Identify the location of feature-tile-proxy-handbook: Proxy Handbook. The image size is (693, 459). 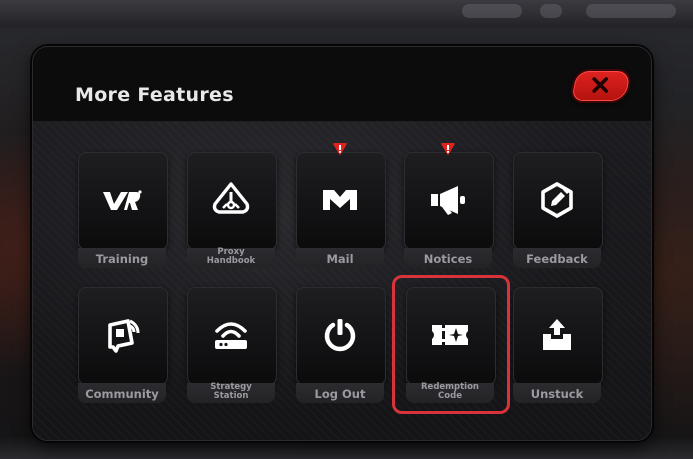
(231, 211).